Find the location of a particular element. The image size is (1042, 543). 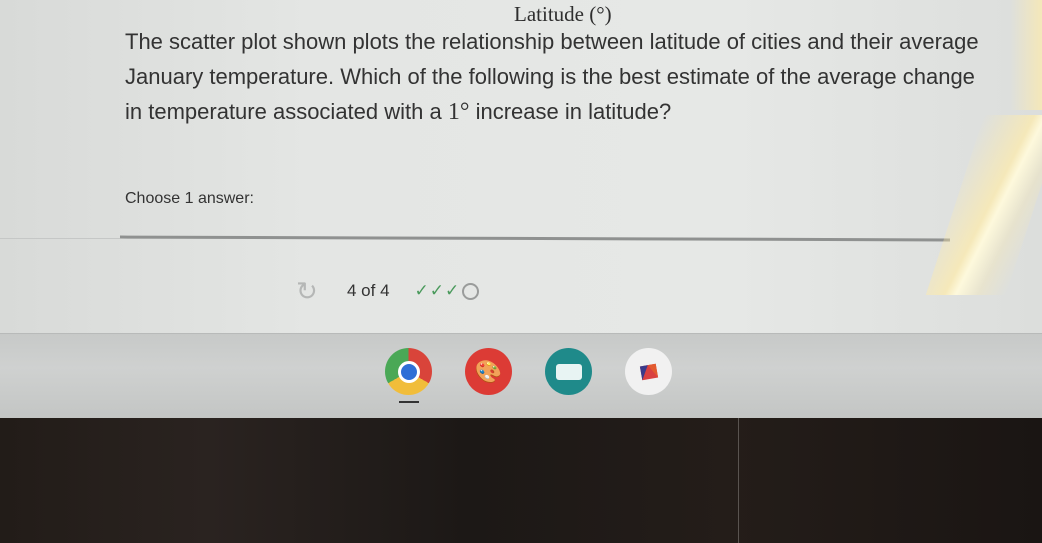

chrome-center is located at coordinates (408, 371).